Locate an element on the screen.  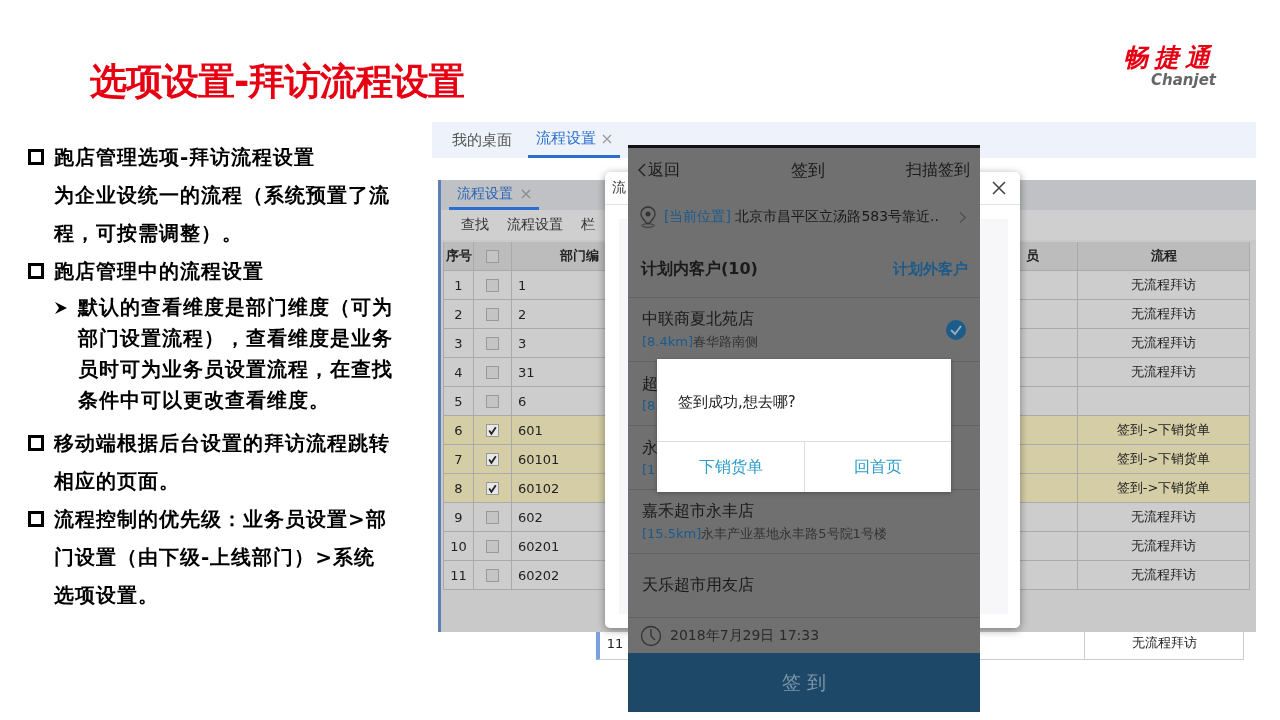
sub-bullet-text: 默认的查看维度是部门维度（可为部门设置流程），查看维度是业务员时可为业务员设置流程，在查找条件中可以更改查看维度。 is located at coordinates (236, 354).